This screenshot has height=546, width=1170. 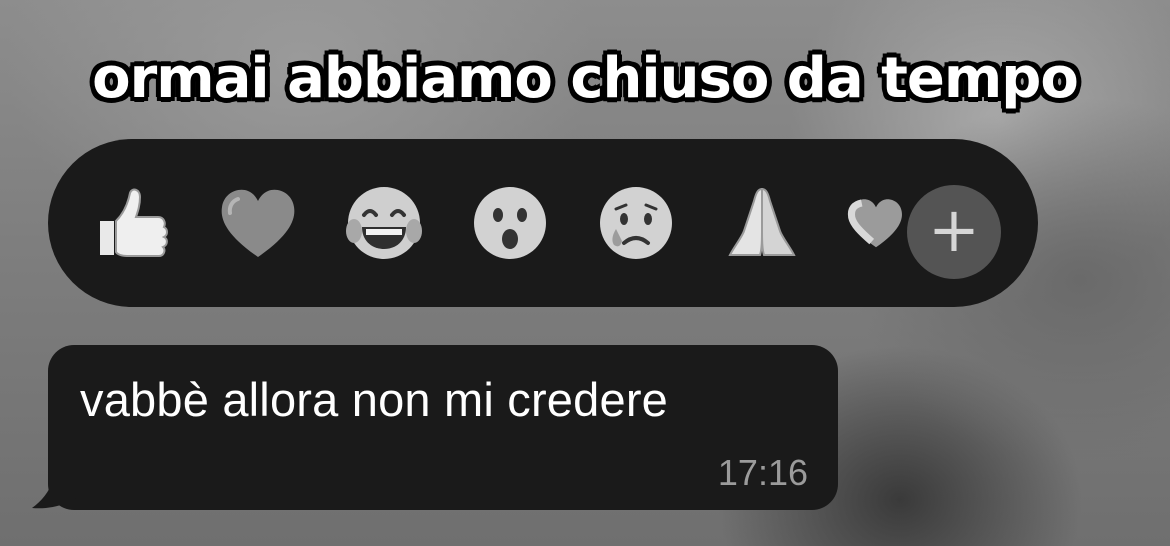 I want to click on heart-partial-reaction, so click(x=876, y=223).